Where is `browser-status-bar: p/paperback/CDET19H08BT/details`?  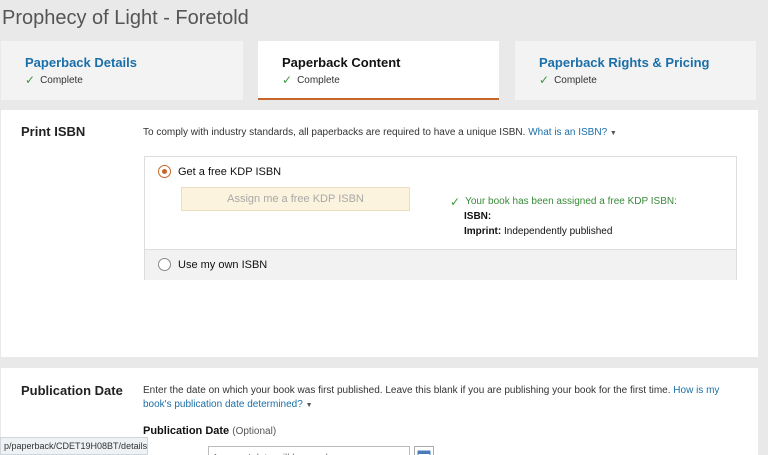
browser-status-bar: p/paperback/CDET19H08BT/details is located at coordinates (74, 446).